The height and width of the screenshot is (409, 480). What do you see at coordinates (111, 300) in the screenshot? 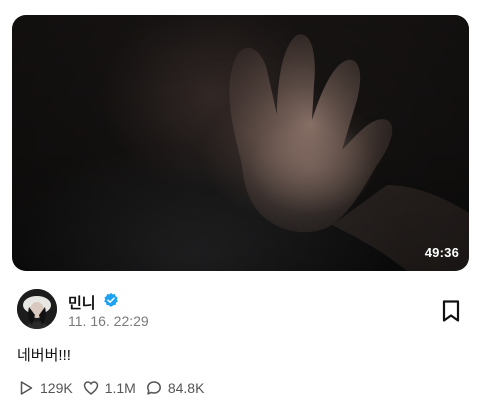
I see `verified-badge-icon` at bounding box center [111, 300].